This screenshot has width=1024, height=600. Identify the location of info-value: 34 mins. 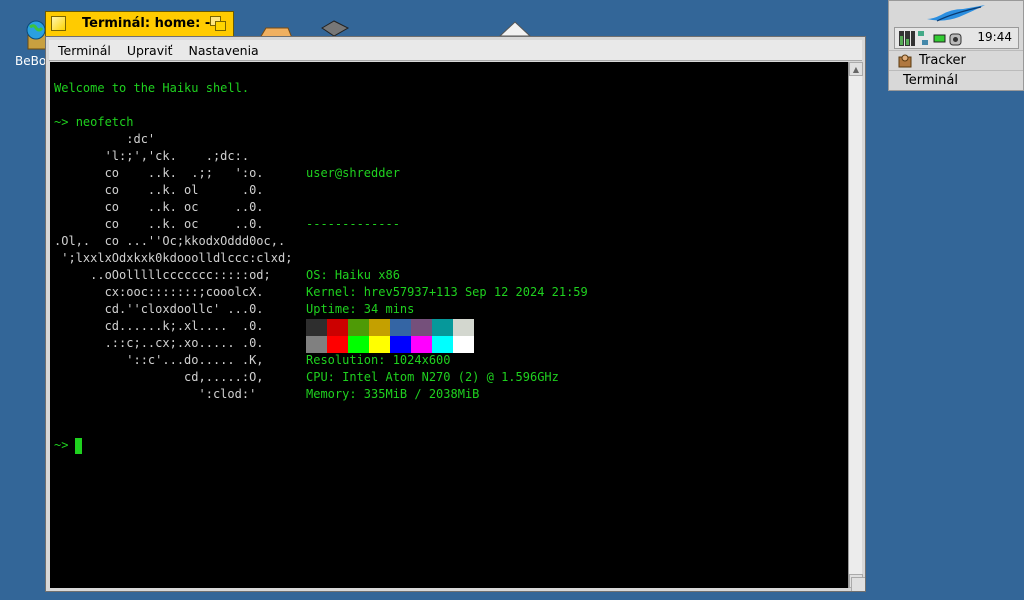
(389, 309).